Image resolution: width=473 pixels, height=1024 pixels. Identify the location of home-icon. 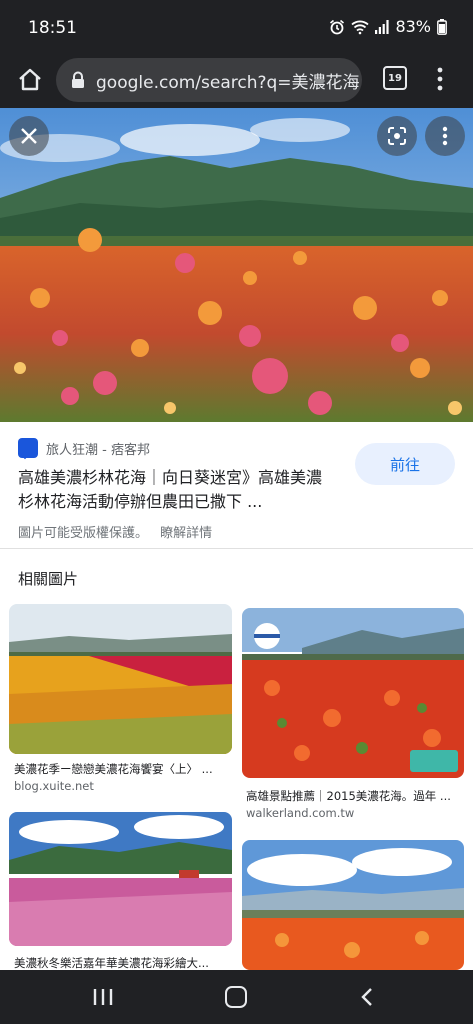
(30, 80).